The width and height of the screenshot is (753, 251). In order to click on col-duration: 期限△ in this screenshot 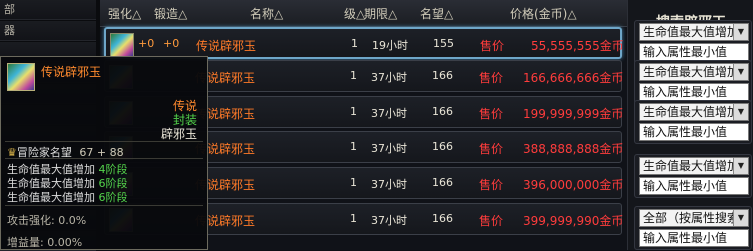, I will do `click(380, 13)`.